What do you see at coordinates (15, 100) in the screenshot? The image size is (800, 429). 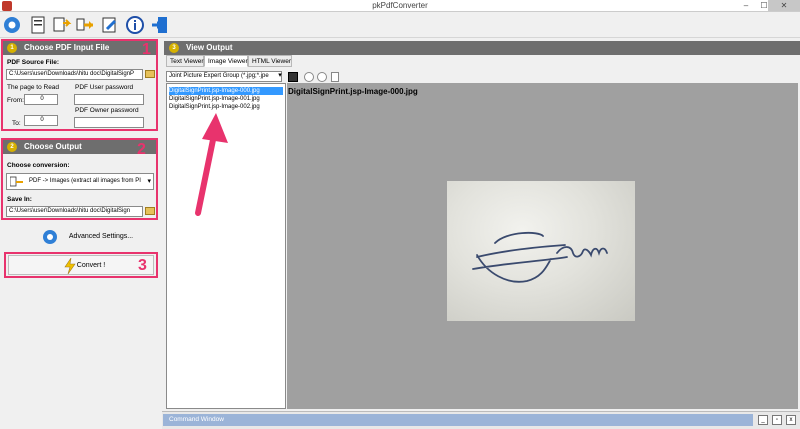 I see `from-label: From:` at bounding box center [15, 100].